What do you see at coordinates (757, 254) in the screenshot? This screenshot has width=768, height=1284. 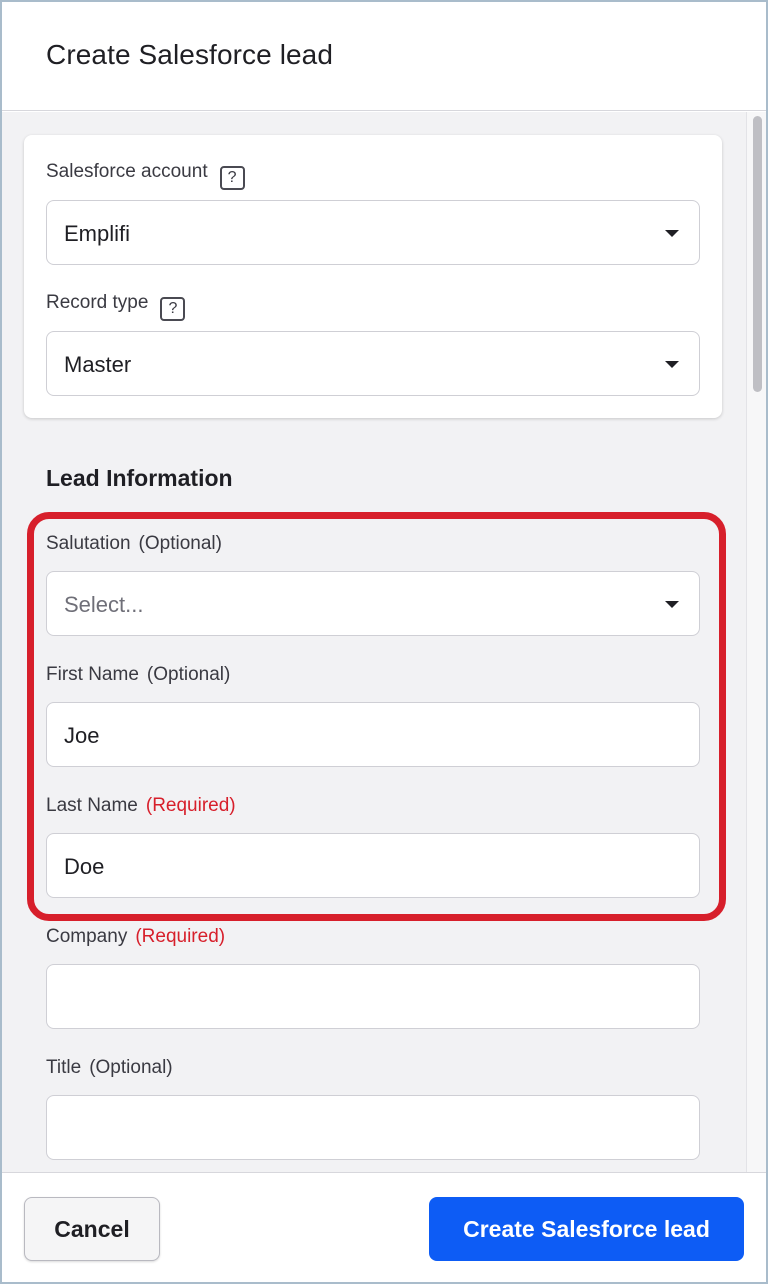 I see `scrollbar-thumb` at bounding box center [757, 254].